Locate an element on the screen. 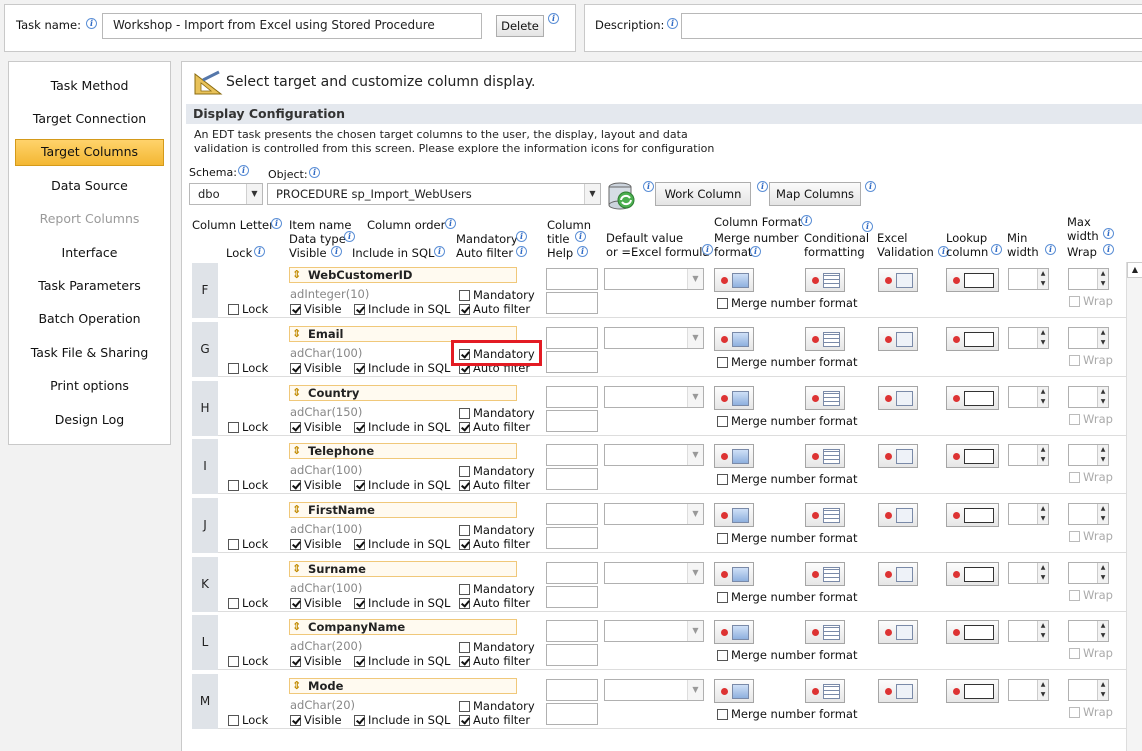 Image resolution: width=1142 pixels, height=751 pixels. merge-number-info-icon: i is located at coordinates (755, 251).